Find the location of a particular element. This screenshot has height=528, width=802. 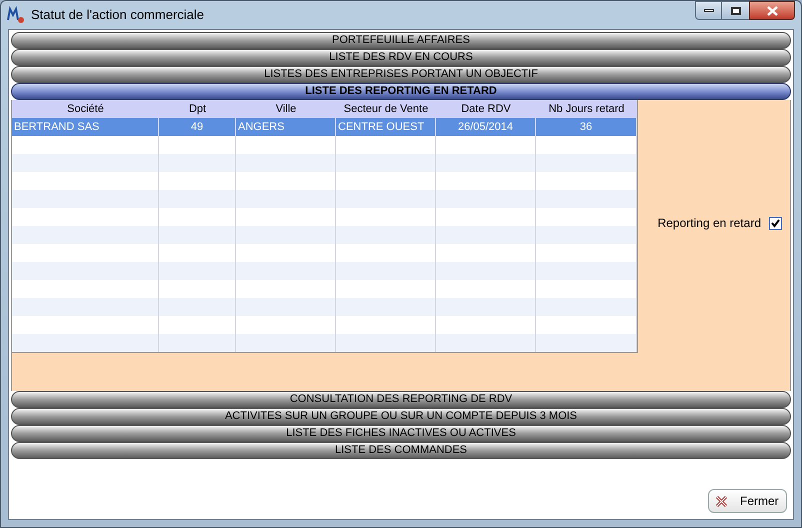

section-bar: LISTE DES RDV EN COURS is located at coordinates (401, 57).